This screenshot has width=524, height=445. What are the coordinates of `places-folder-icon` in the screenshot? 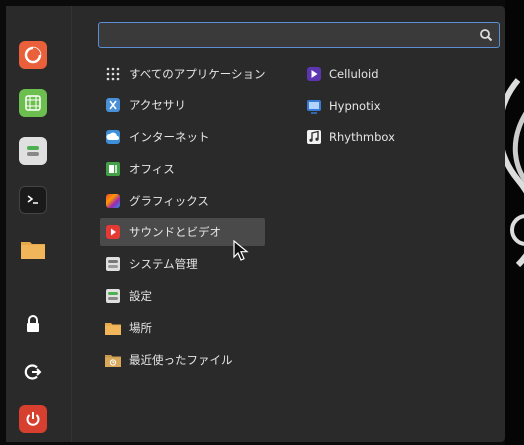 It's located at (113, 328).